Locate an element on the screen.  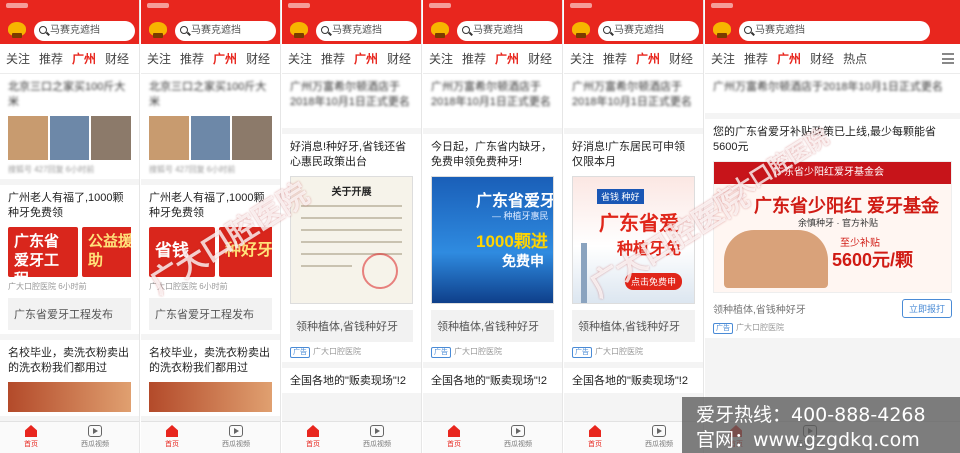
home-icon is located at coordinates (31, 431).